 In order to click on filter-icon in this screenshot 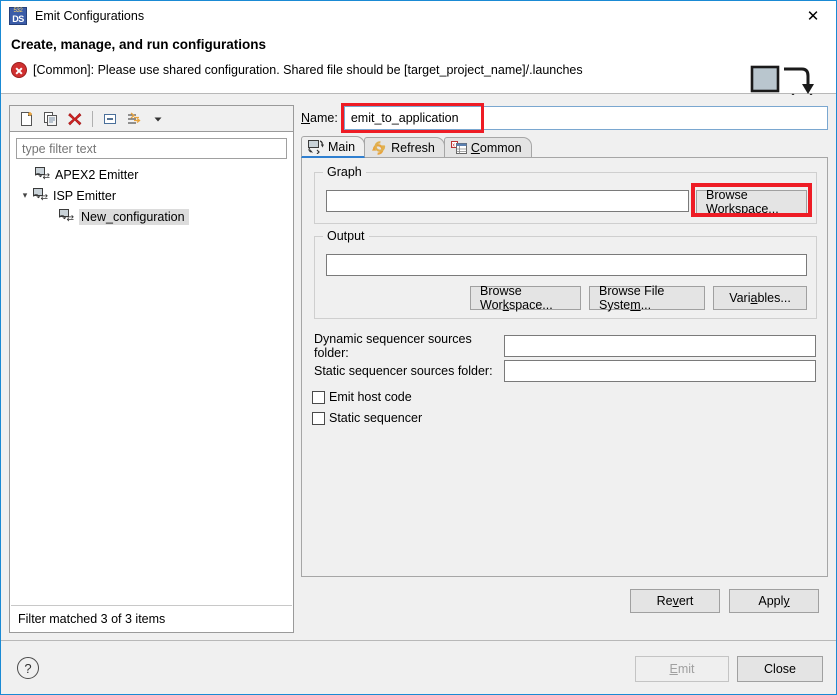, I will do `click(134, 119)`.